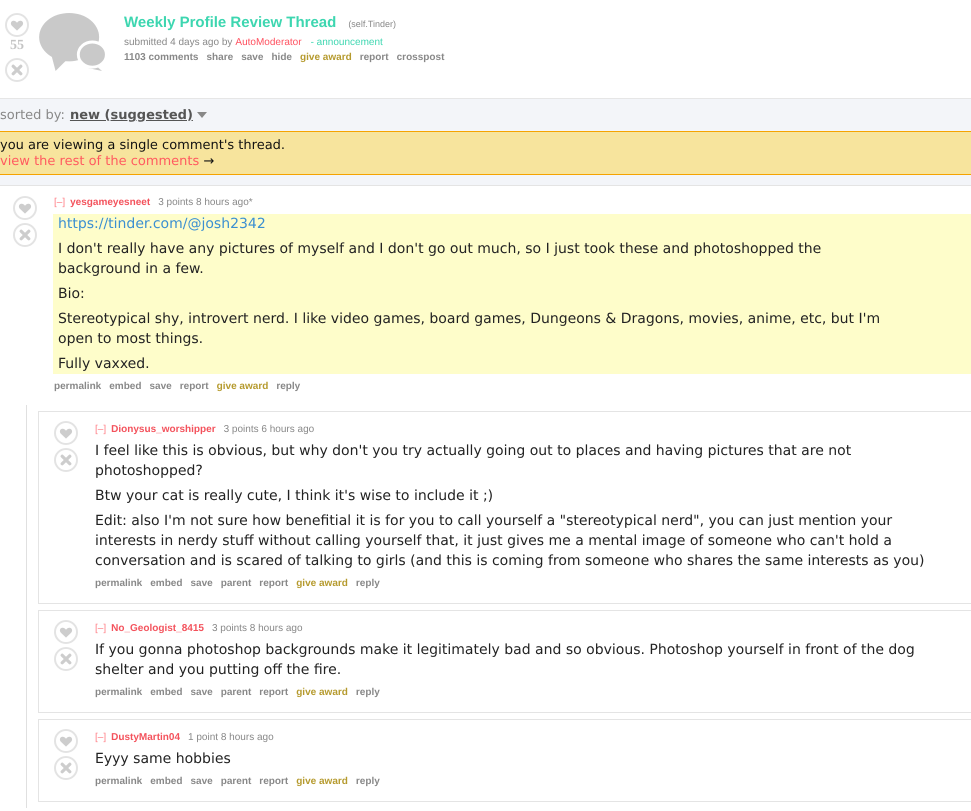  What do you see at coordinates (73, 42) in the screenshot?
I see `chat-bubbles-icon` at bounding box center [73, 42].